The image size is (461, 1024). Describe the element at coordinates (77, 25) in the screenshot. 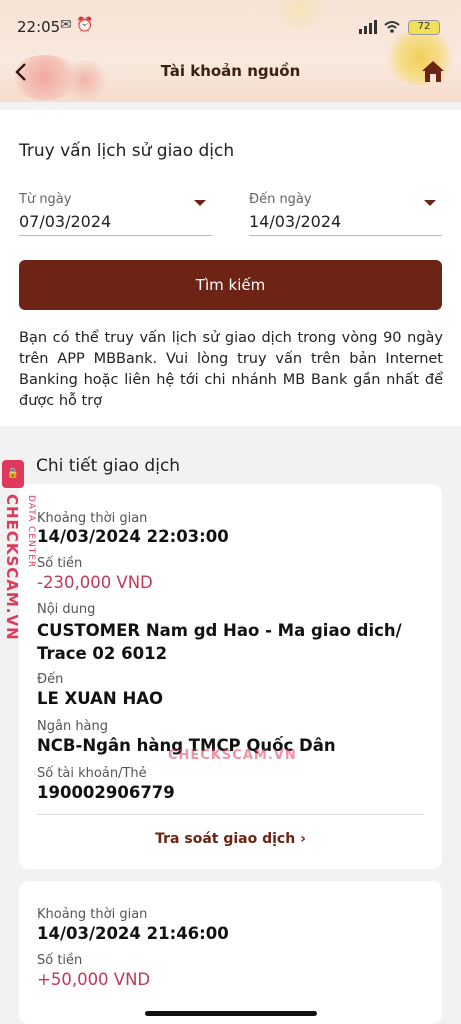

I see `notification-icons: ✉ ⏰` at that location.